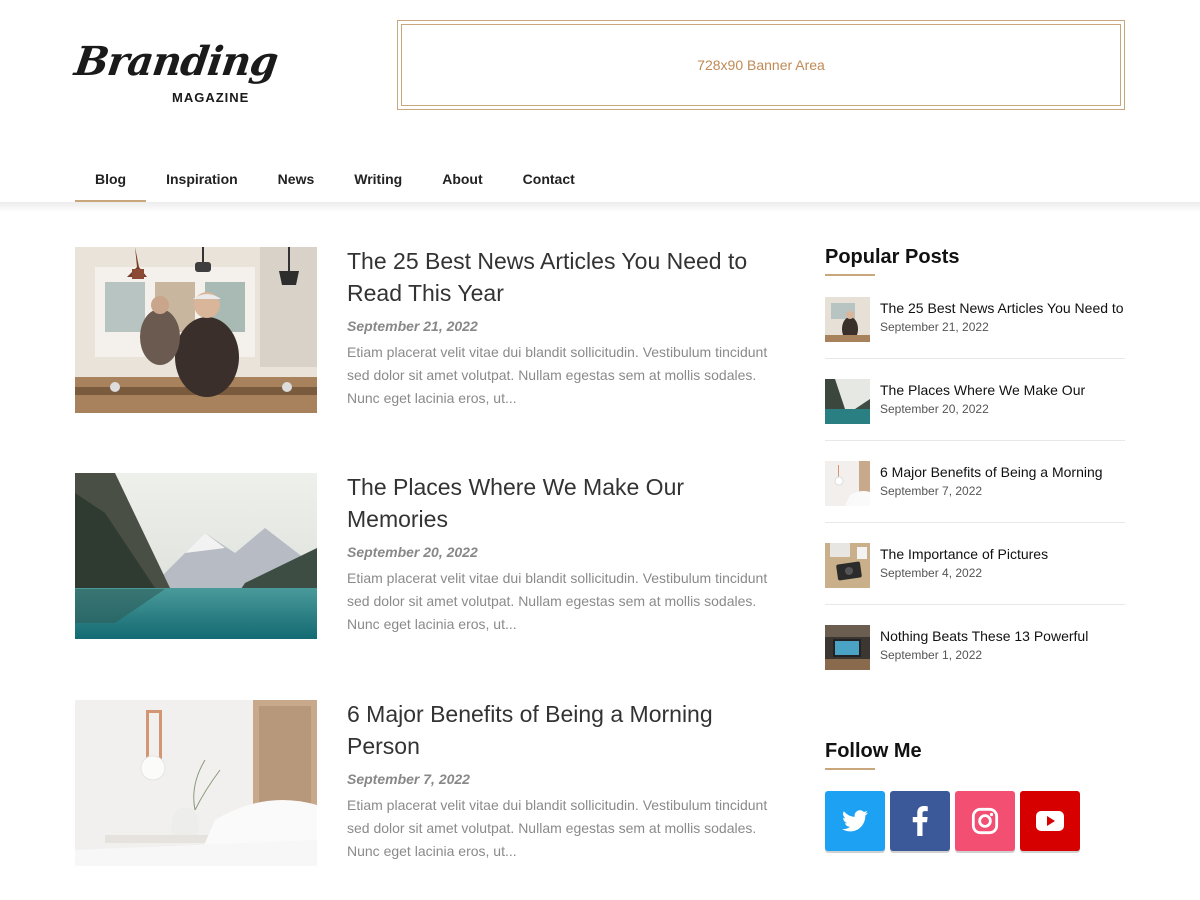 The height and width of the screenshot is (900, 1200). I want to click on logo-subtitle: MAGAZINE, so click(211, 97).